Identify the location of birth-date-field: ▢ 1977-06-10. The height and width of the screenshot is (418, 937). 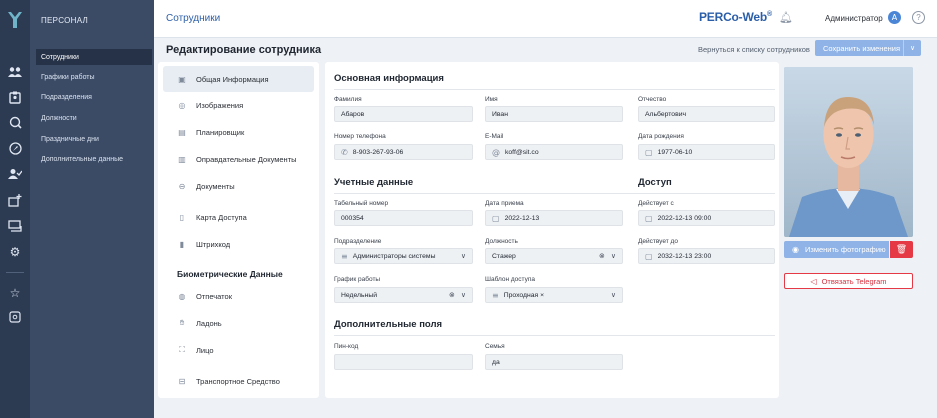
(706, 152).